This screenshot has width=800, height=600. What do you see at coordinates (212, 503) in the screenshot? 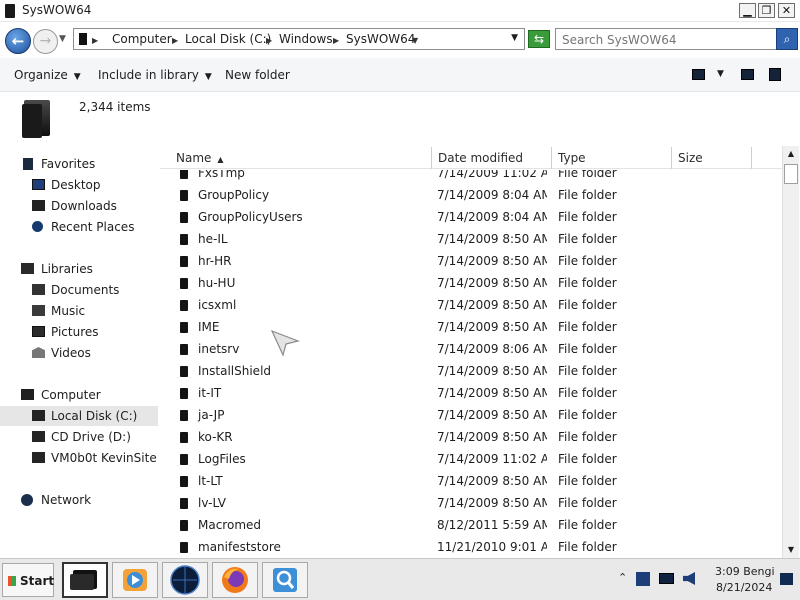
I see `file-name: lv-LV` at bounding box center [212, 503].